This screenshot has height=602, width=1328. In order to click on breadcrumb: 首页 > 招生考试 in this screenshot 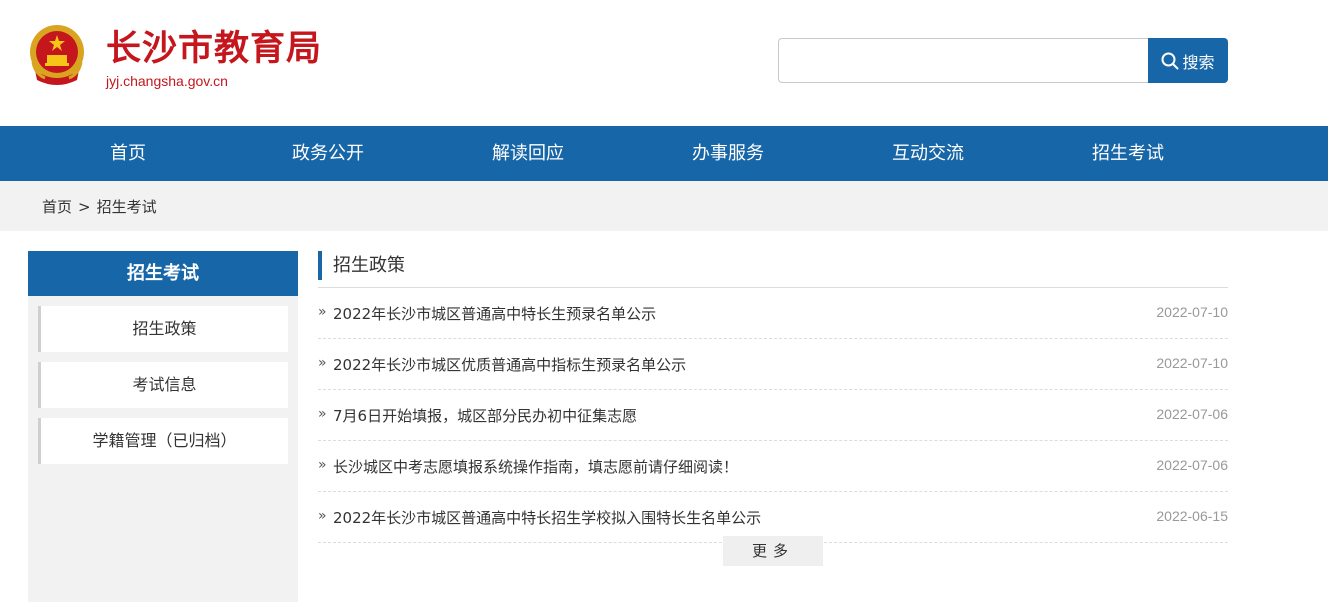, I will do `click(99, 207)`.